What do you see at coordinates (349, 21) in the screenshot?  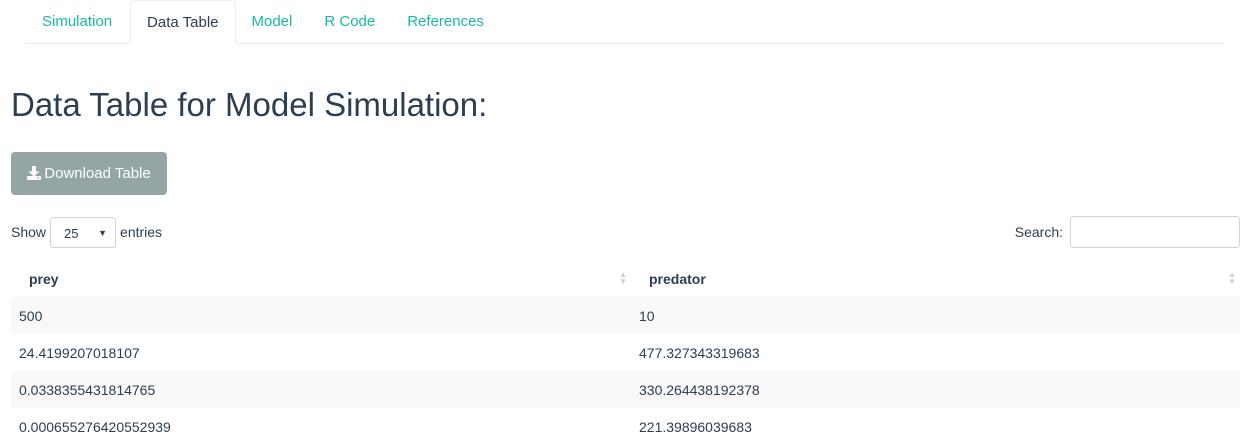 I see `tab-r-code: R Code` at bounding box center [349, 21].